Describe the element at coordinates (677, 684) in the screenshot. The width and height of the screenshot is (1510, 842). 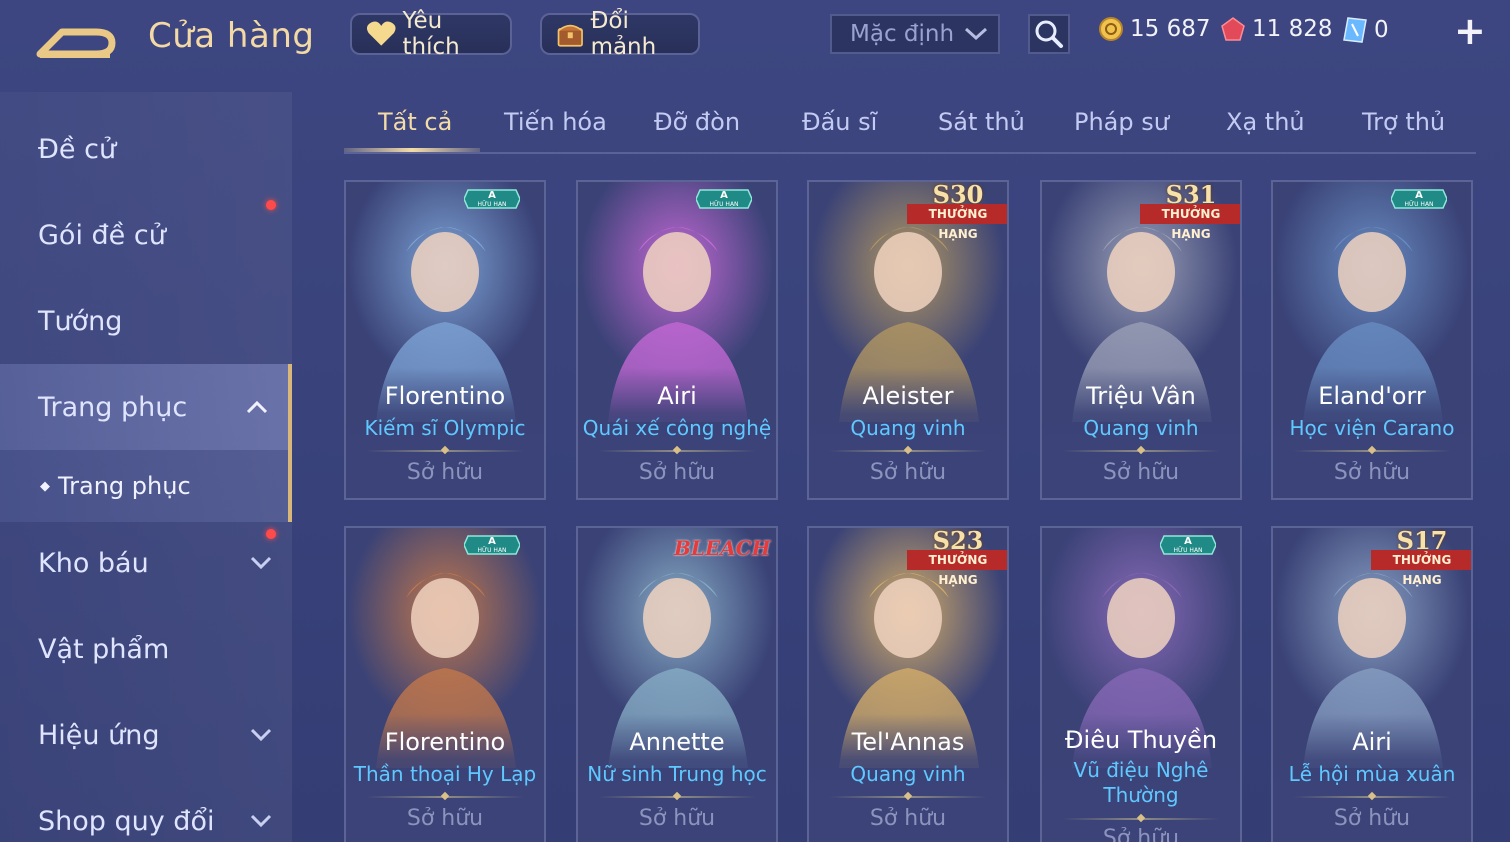
I see `skin-card: BLEACH Annette Nữ sinh Trung học Sở hữu` at that location.